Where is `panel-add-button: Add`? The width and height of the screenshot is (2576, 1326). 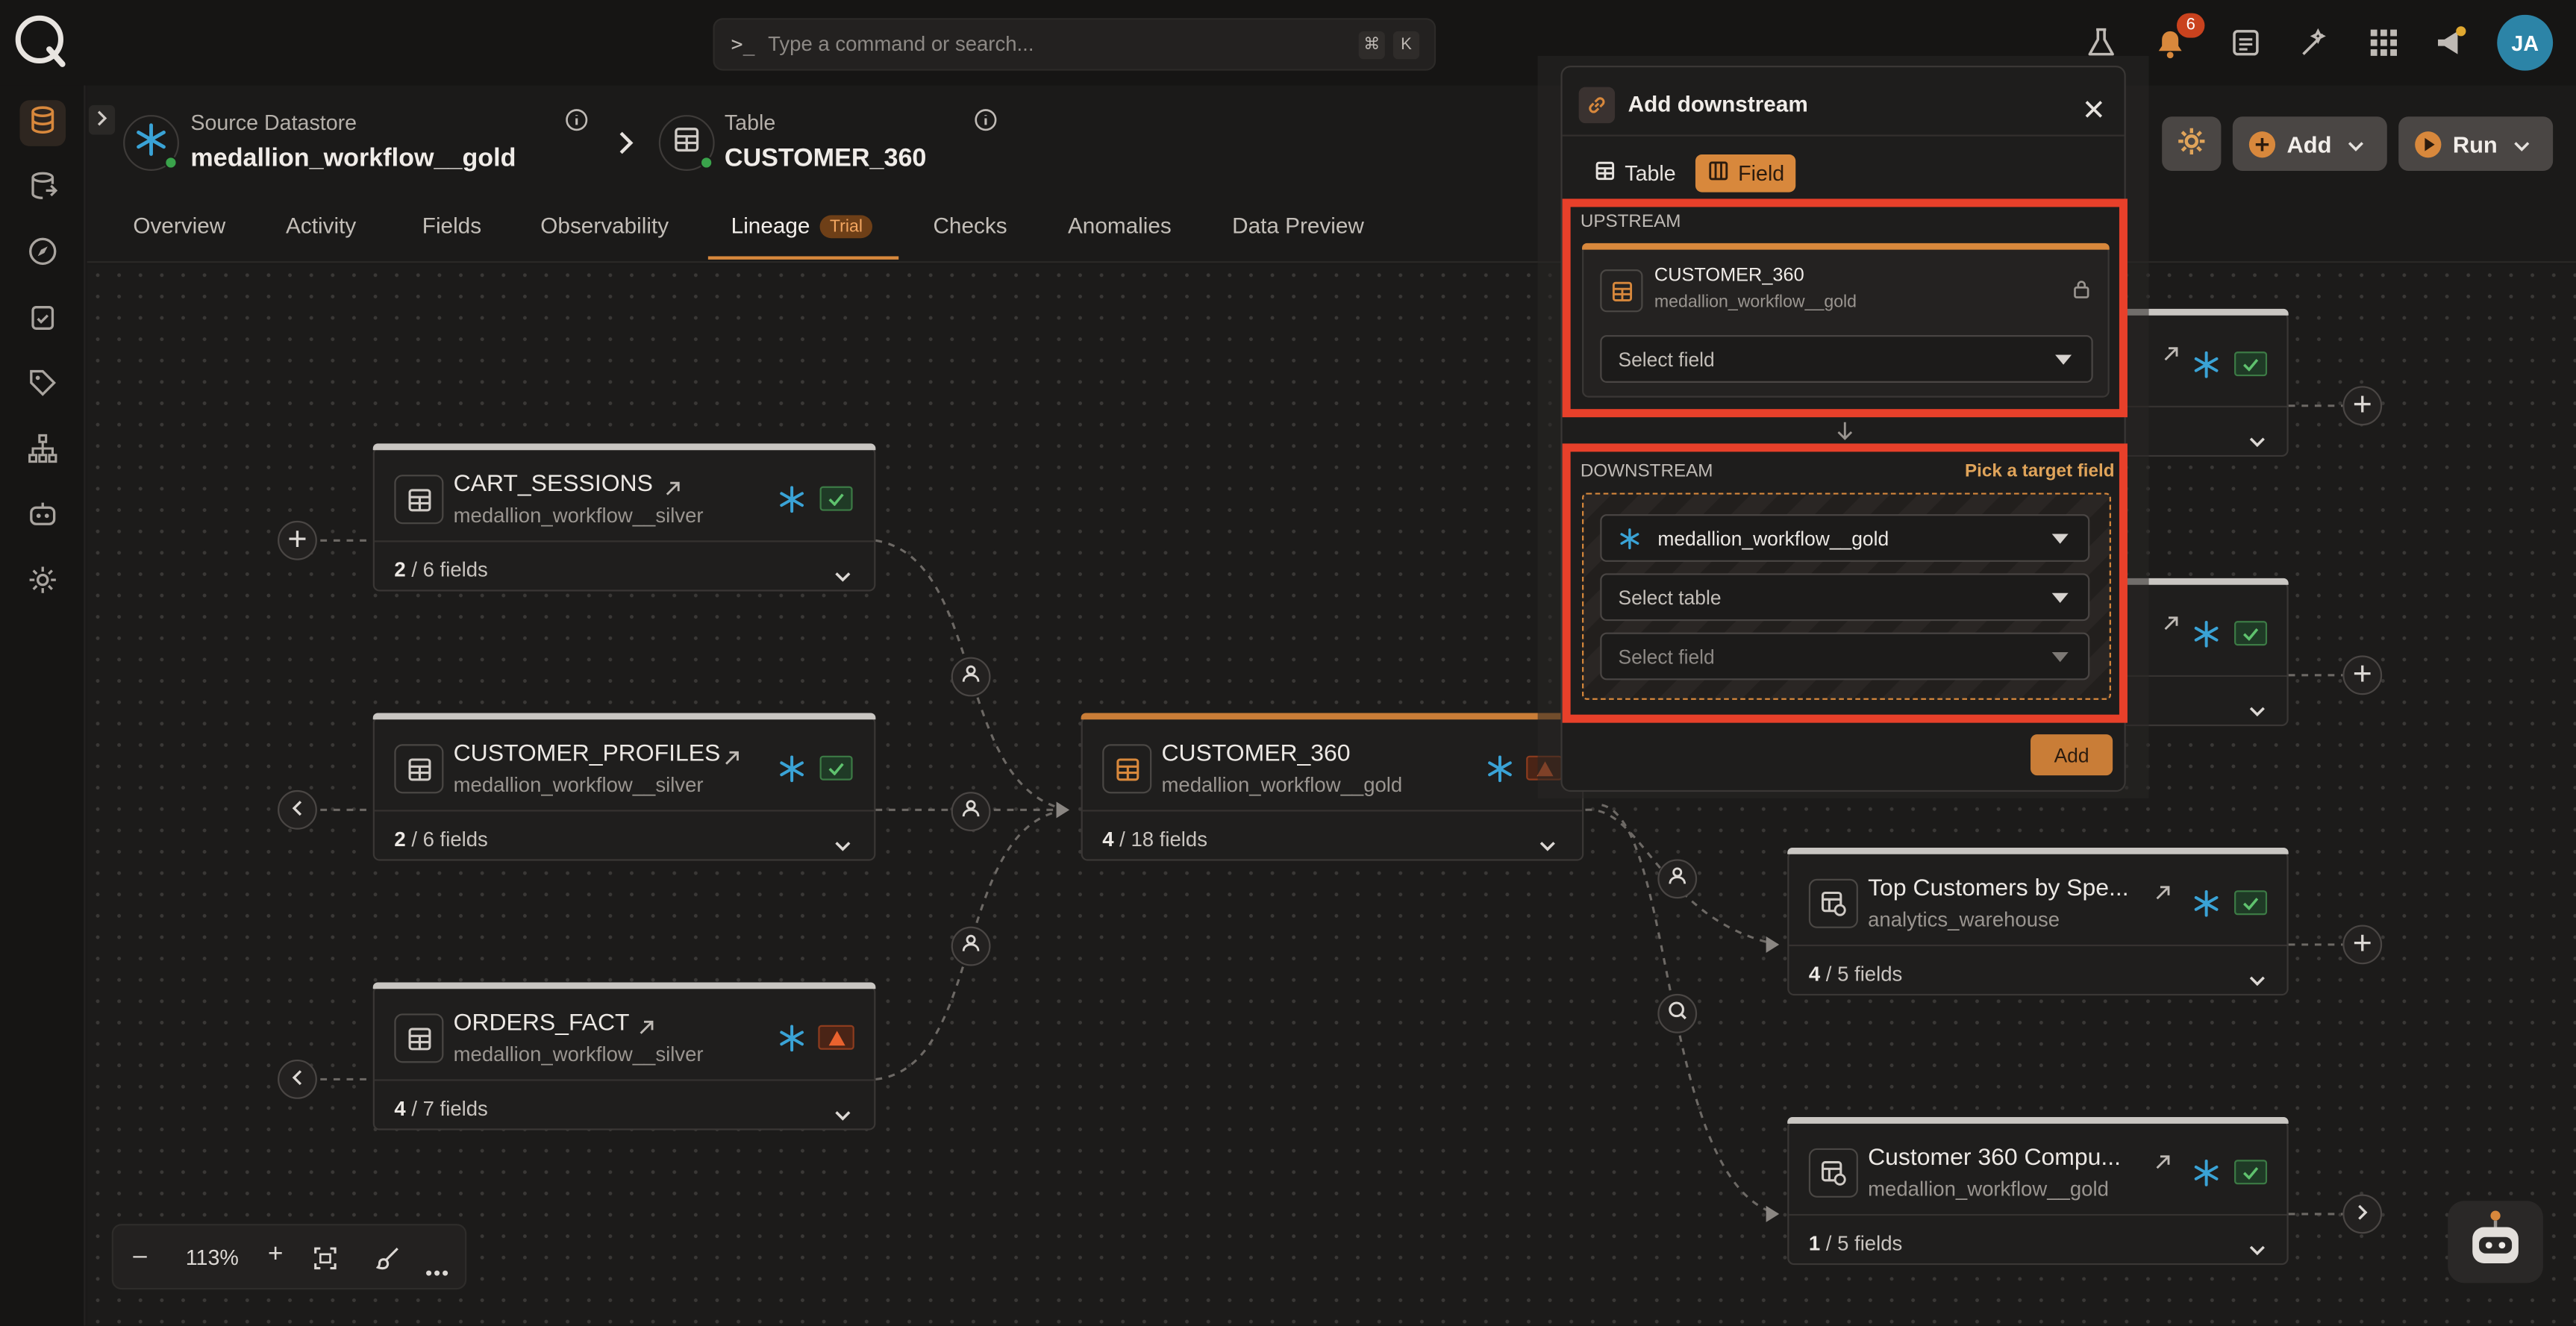 panel-add-button: Add is located at coordinates (2072, 755).